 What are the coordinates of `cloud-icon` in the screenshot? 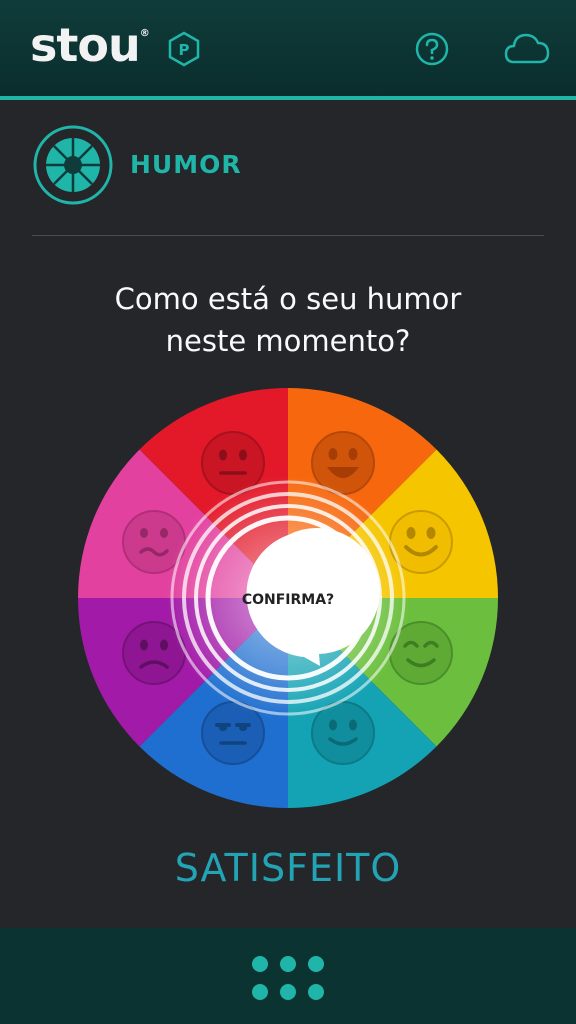 It's located at (527, 49).